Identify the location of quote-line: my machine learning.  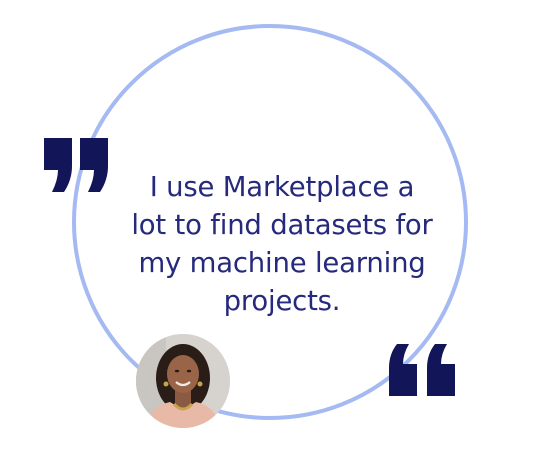
(282, 263).